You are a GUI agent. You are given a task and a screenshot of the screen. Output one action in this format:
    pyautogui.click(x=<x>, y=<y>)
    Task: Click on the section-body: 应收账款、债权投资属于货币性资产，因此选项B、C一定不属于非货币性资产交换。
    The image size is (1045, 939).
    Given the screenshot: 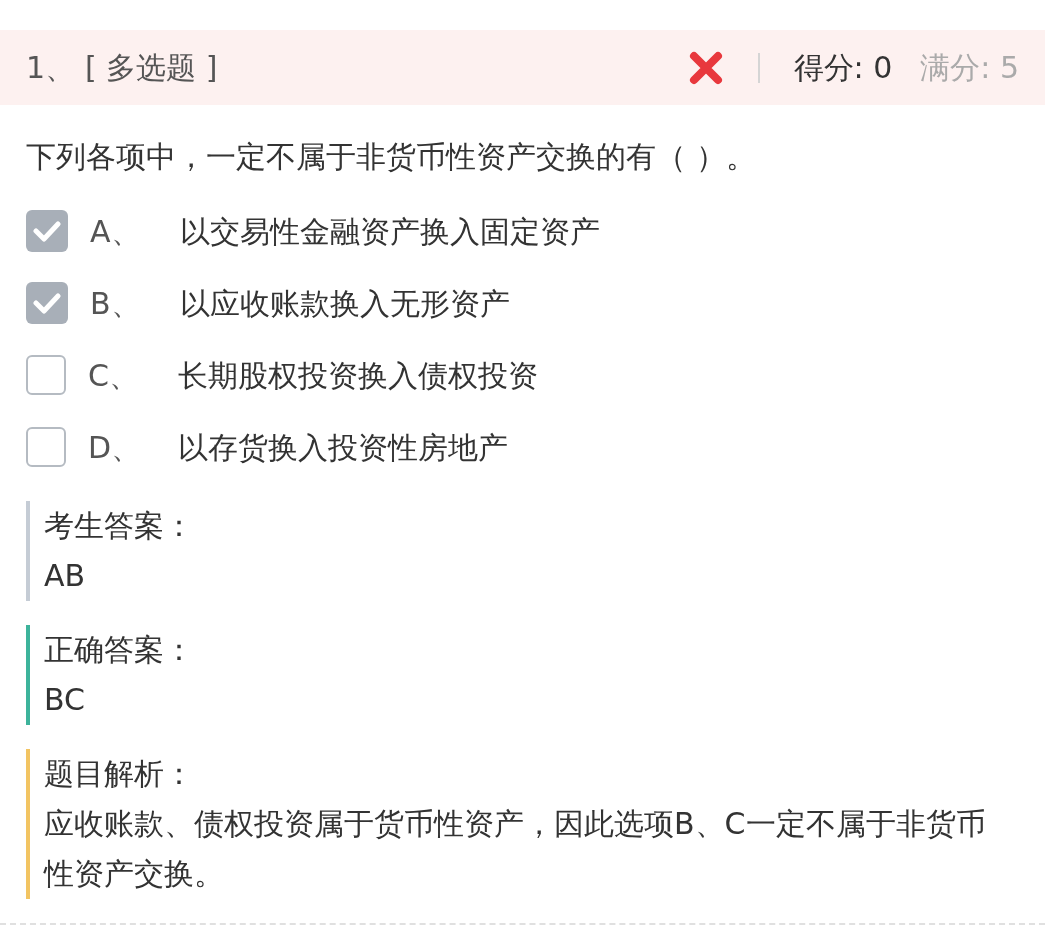 What is the action you would take?
    pyautogui.click(x=515, y=849)
    